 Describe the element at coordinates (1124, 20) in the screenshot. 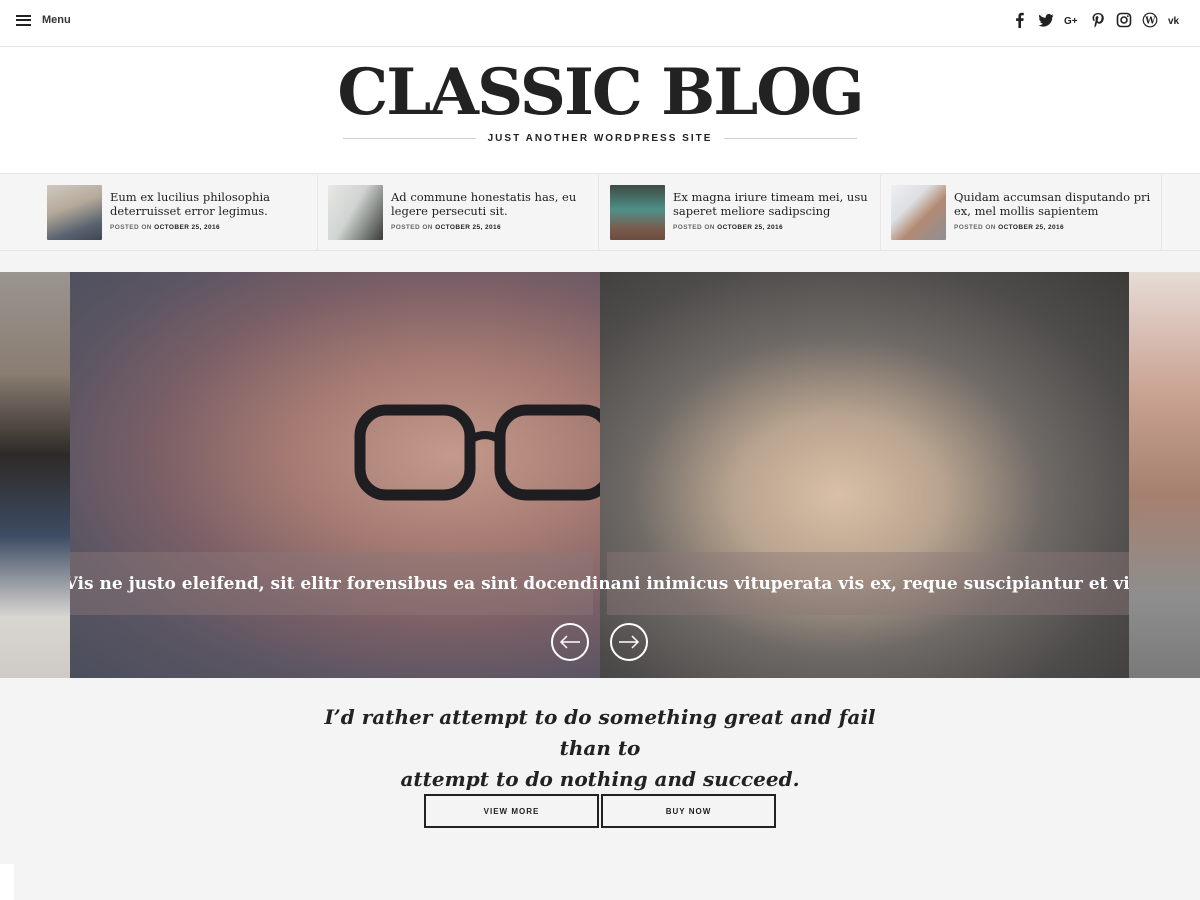

I see `instagram-icon` at that location.